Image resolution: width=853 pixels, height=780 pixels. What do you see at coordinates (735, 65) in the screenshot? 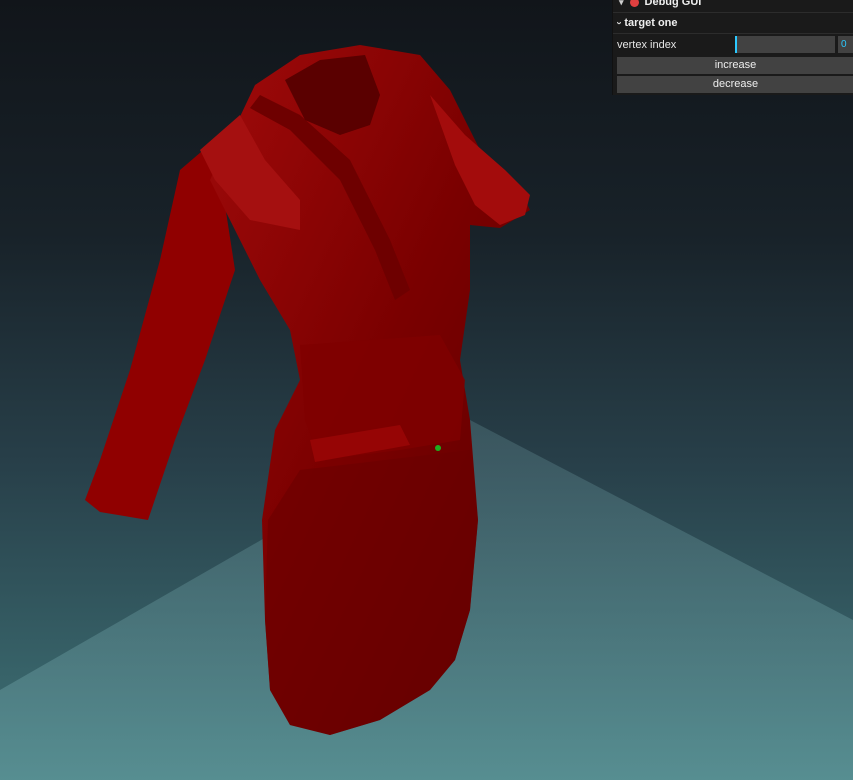
I see `increase-button: increase` at bounding box center [735, 65].